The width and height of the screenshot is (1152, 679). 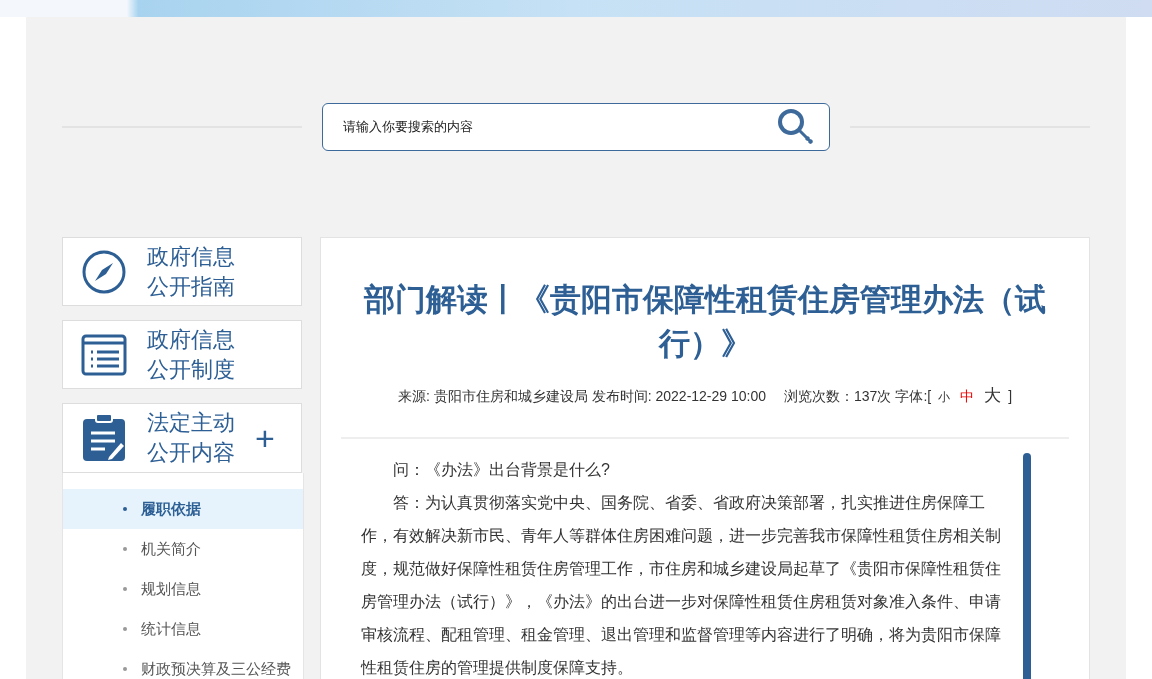 I want to click on view-count: 浏览次数：137次, so click(x=838, y=397).